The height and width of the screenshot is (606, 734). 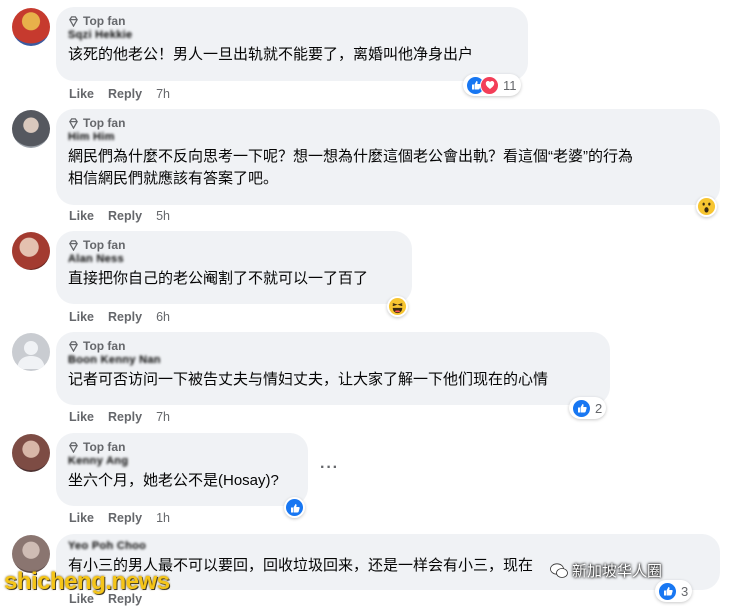 I want to click on reaction-summary: 3, so click(x=674, y=591).